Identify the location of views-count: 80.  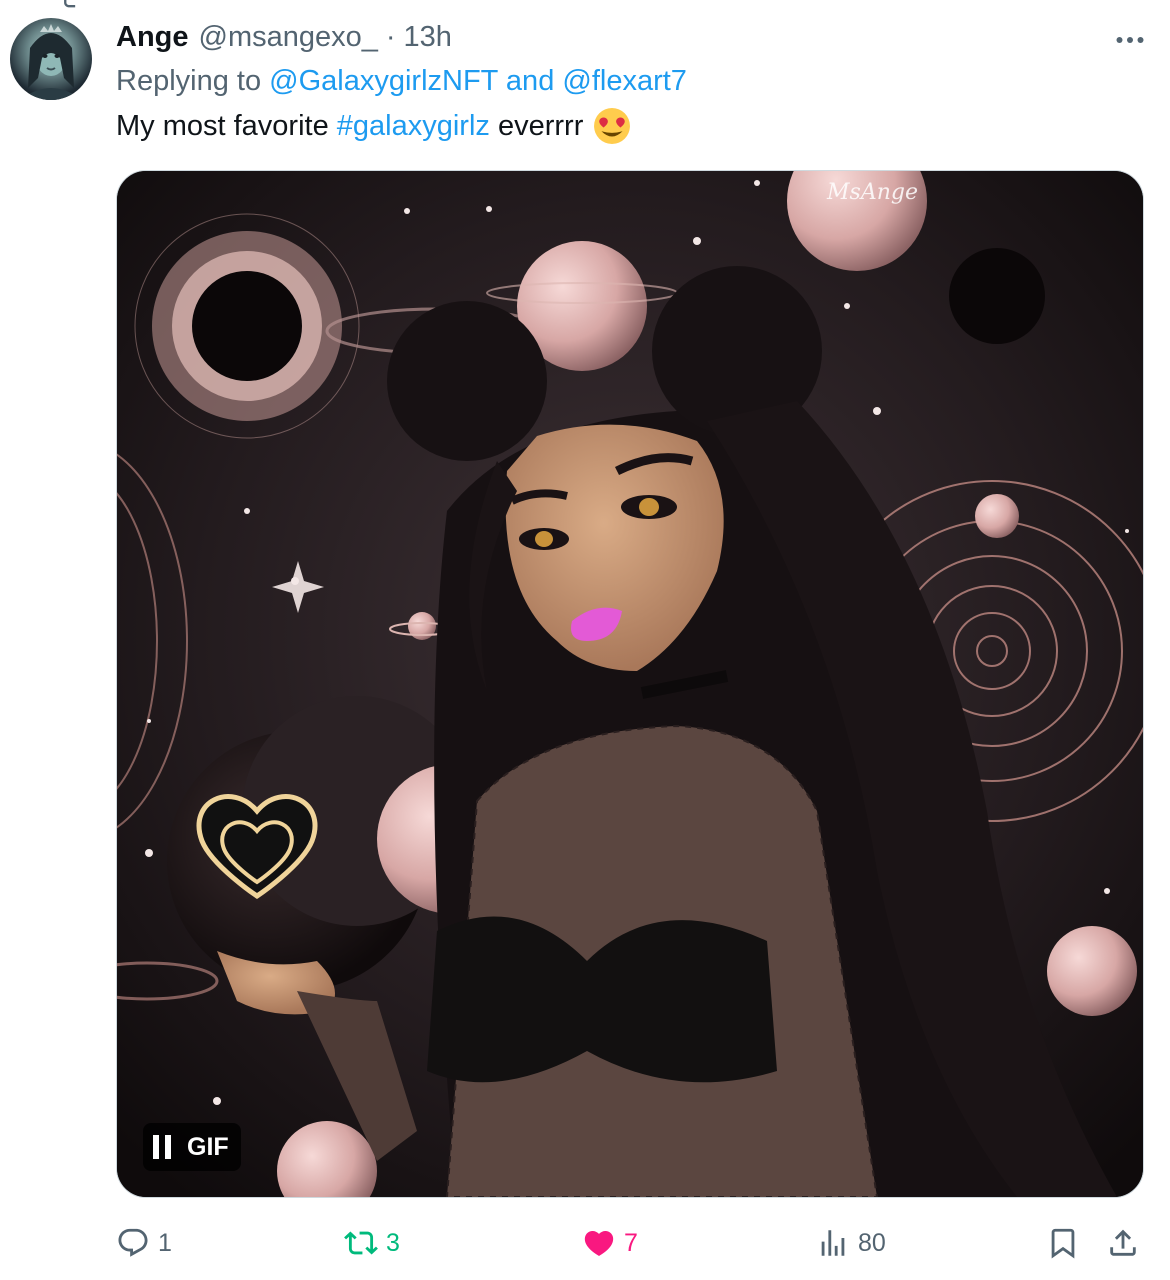
(872, 1242).